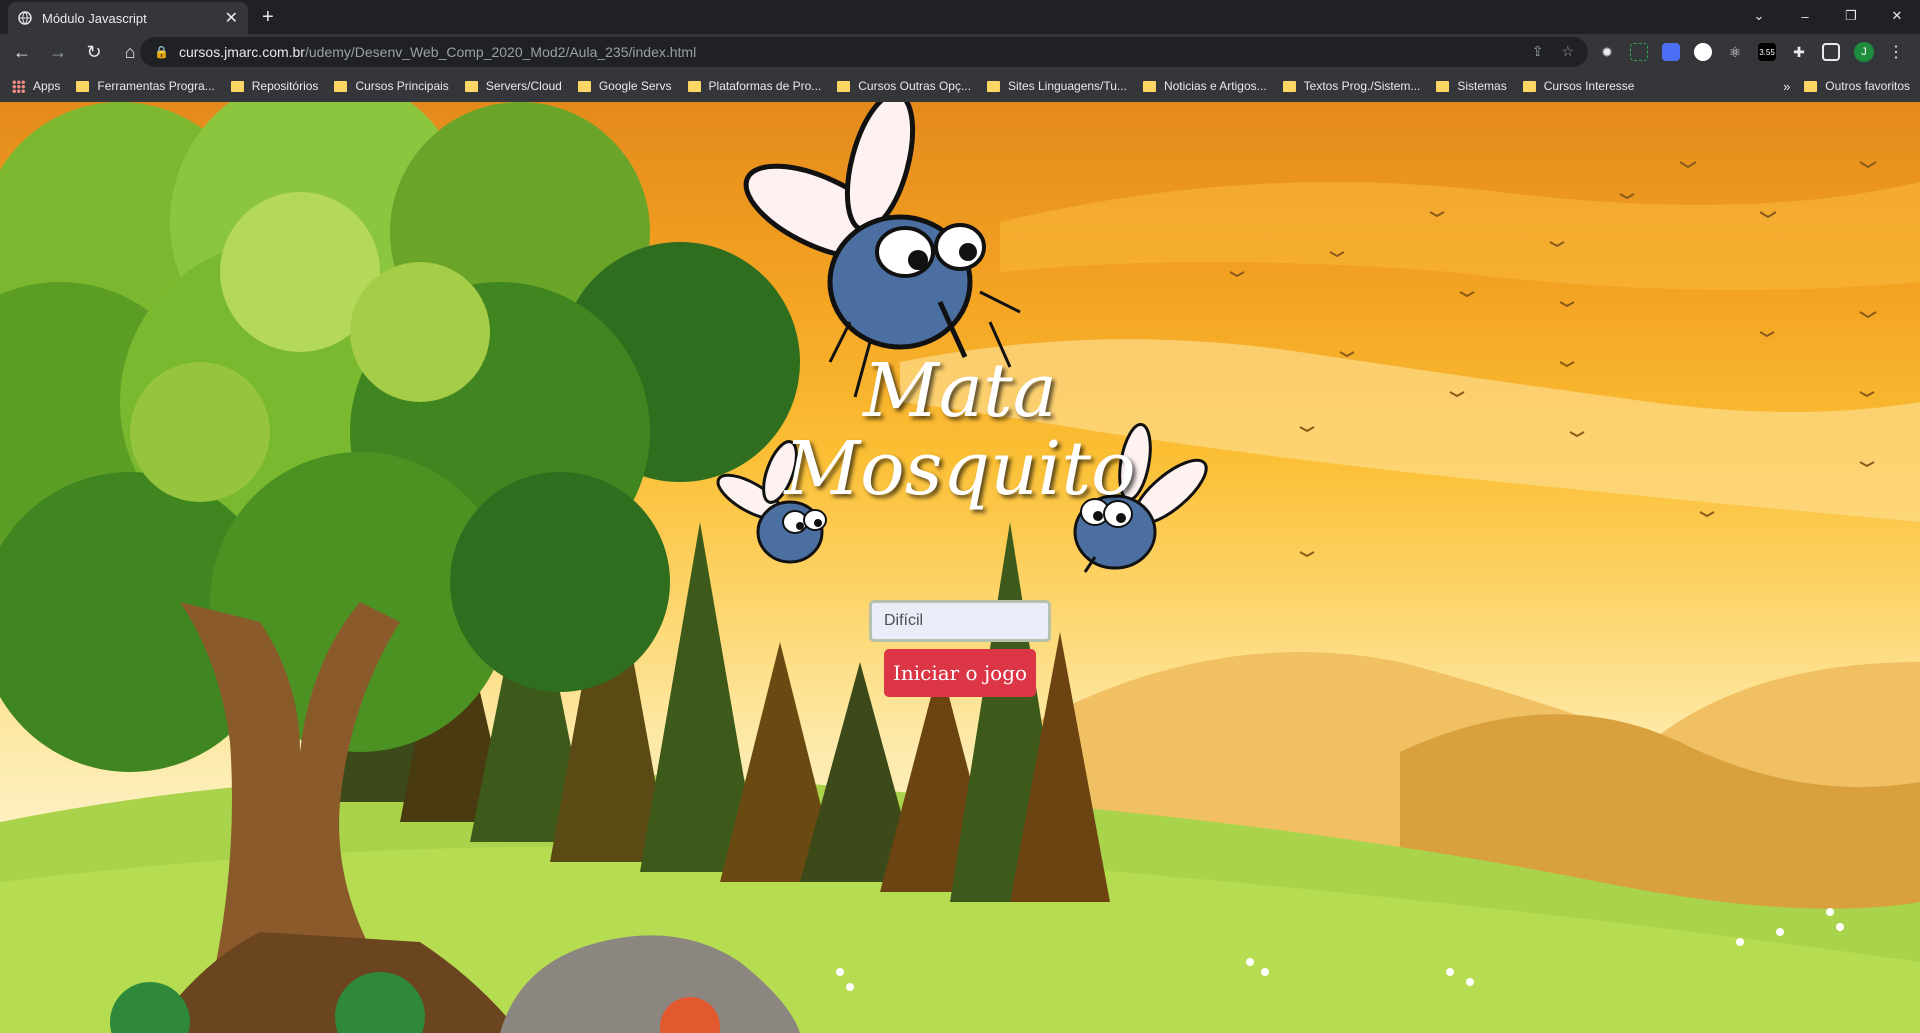 This screenshot has width=1920, height=1033. Describe the element at coordinates (36, 86) in the screenshot. I see `bookmark-apps: Apps` at that location.